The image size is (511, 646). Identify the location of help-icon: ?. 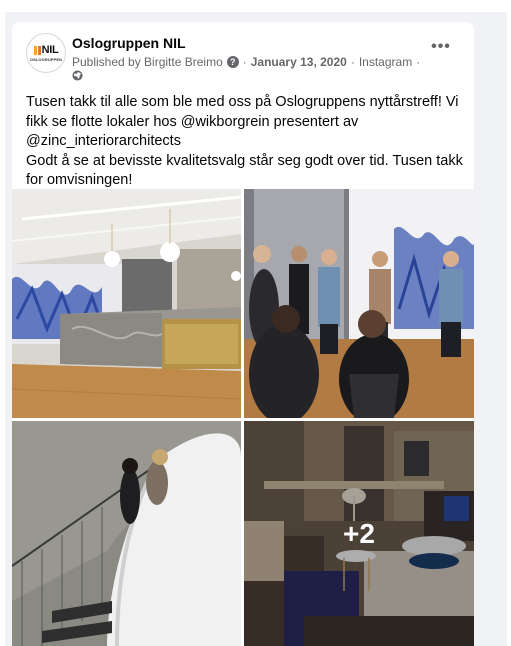
(232, 62).